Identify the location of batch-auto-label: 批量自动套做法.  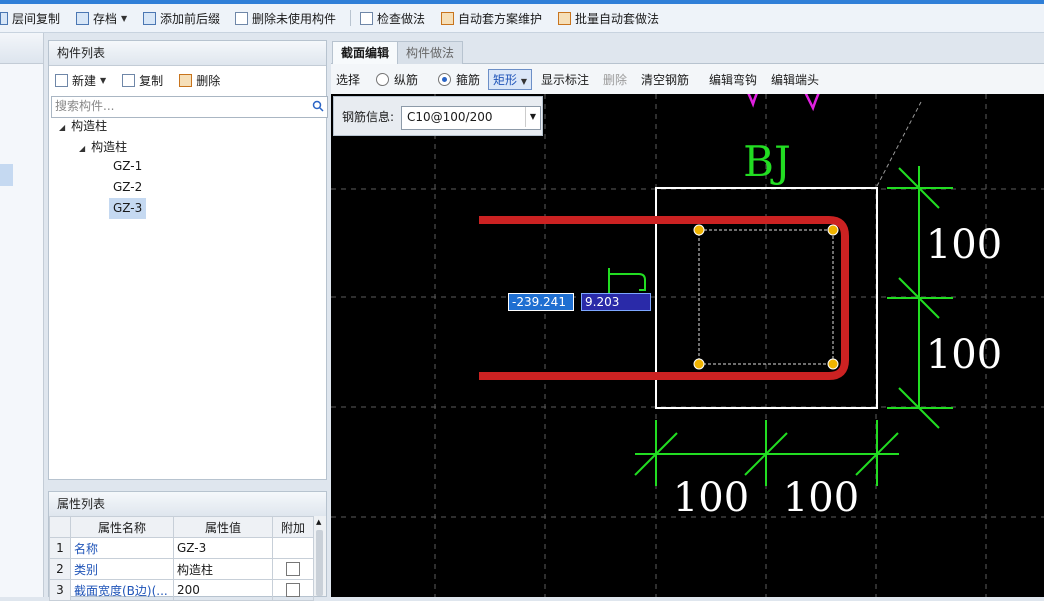
(617, 18).